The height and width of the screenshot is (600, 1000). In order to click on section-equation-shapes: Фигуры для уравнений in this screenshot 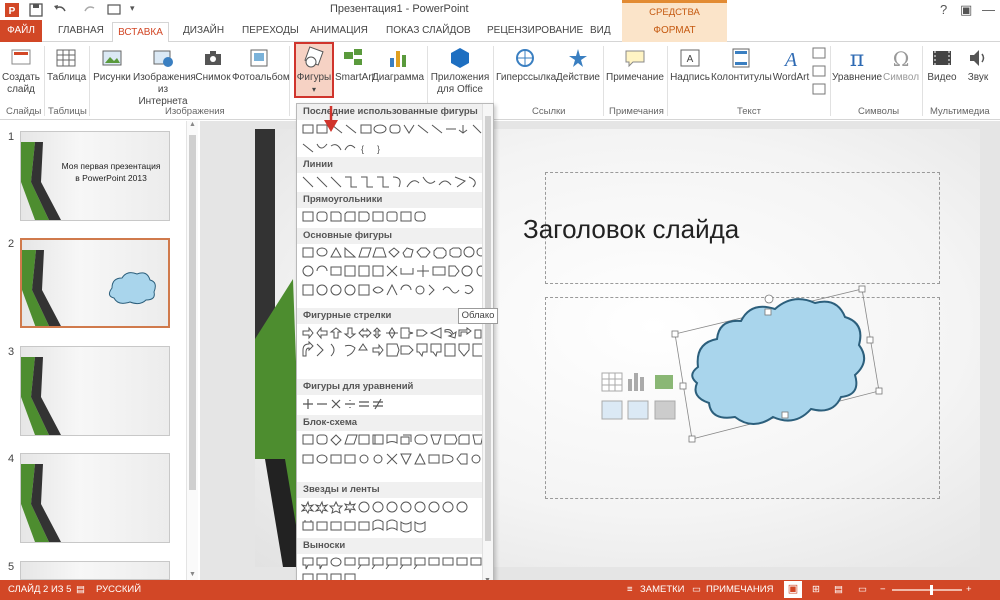, I will do `click(390, 387)`.